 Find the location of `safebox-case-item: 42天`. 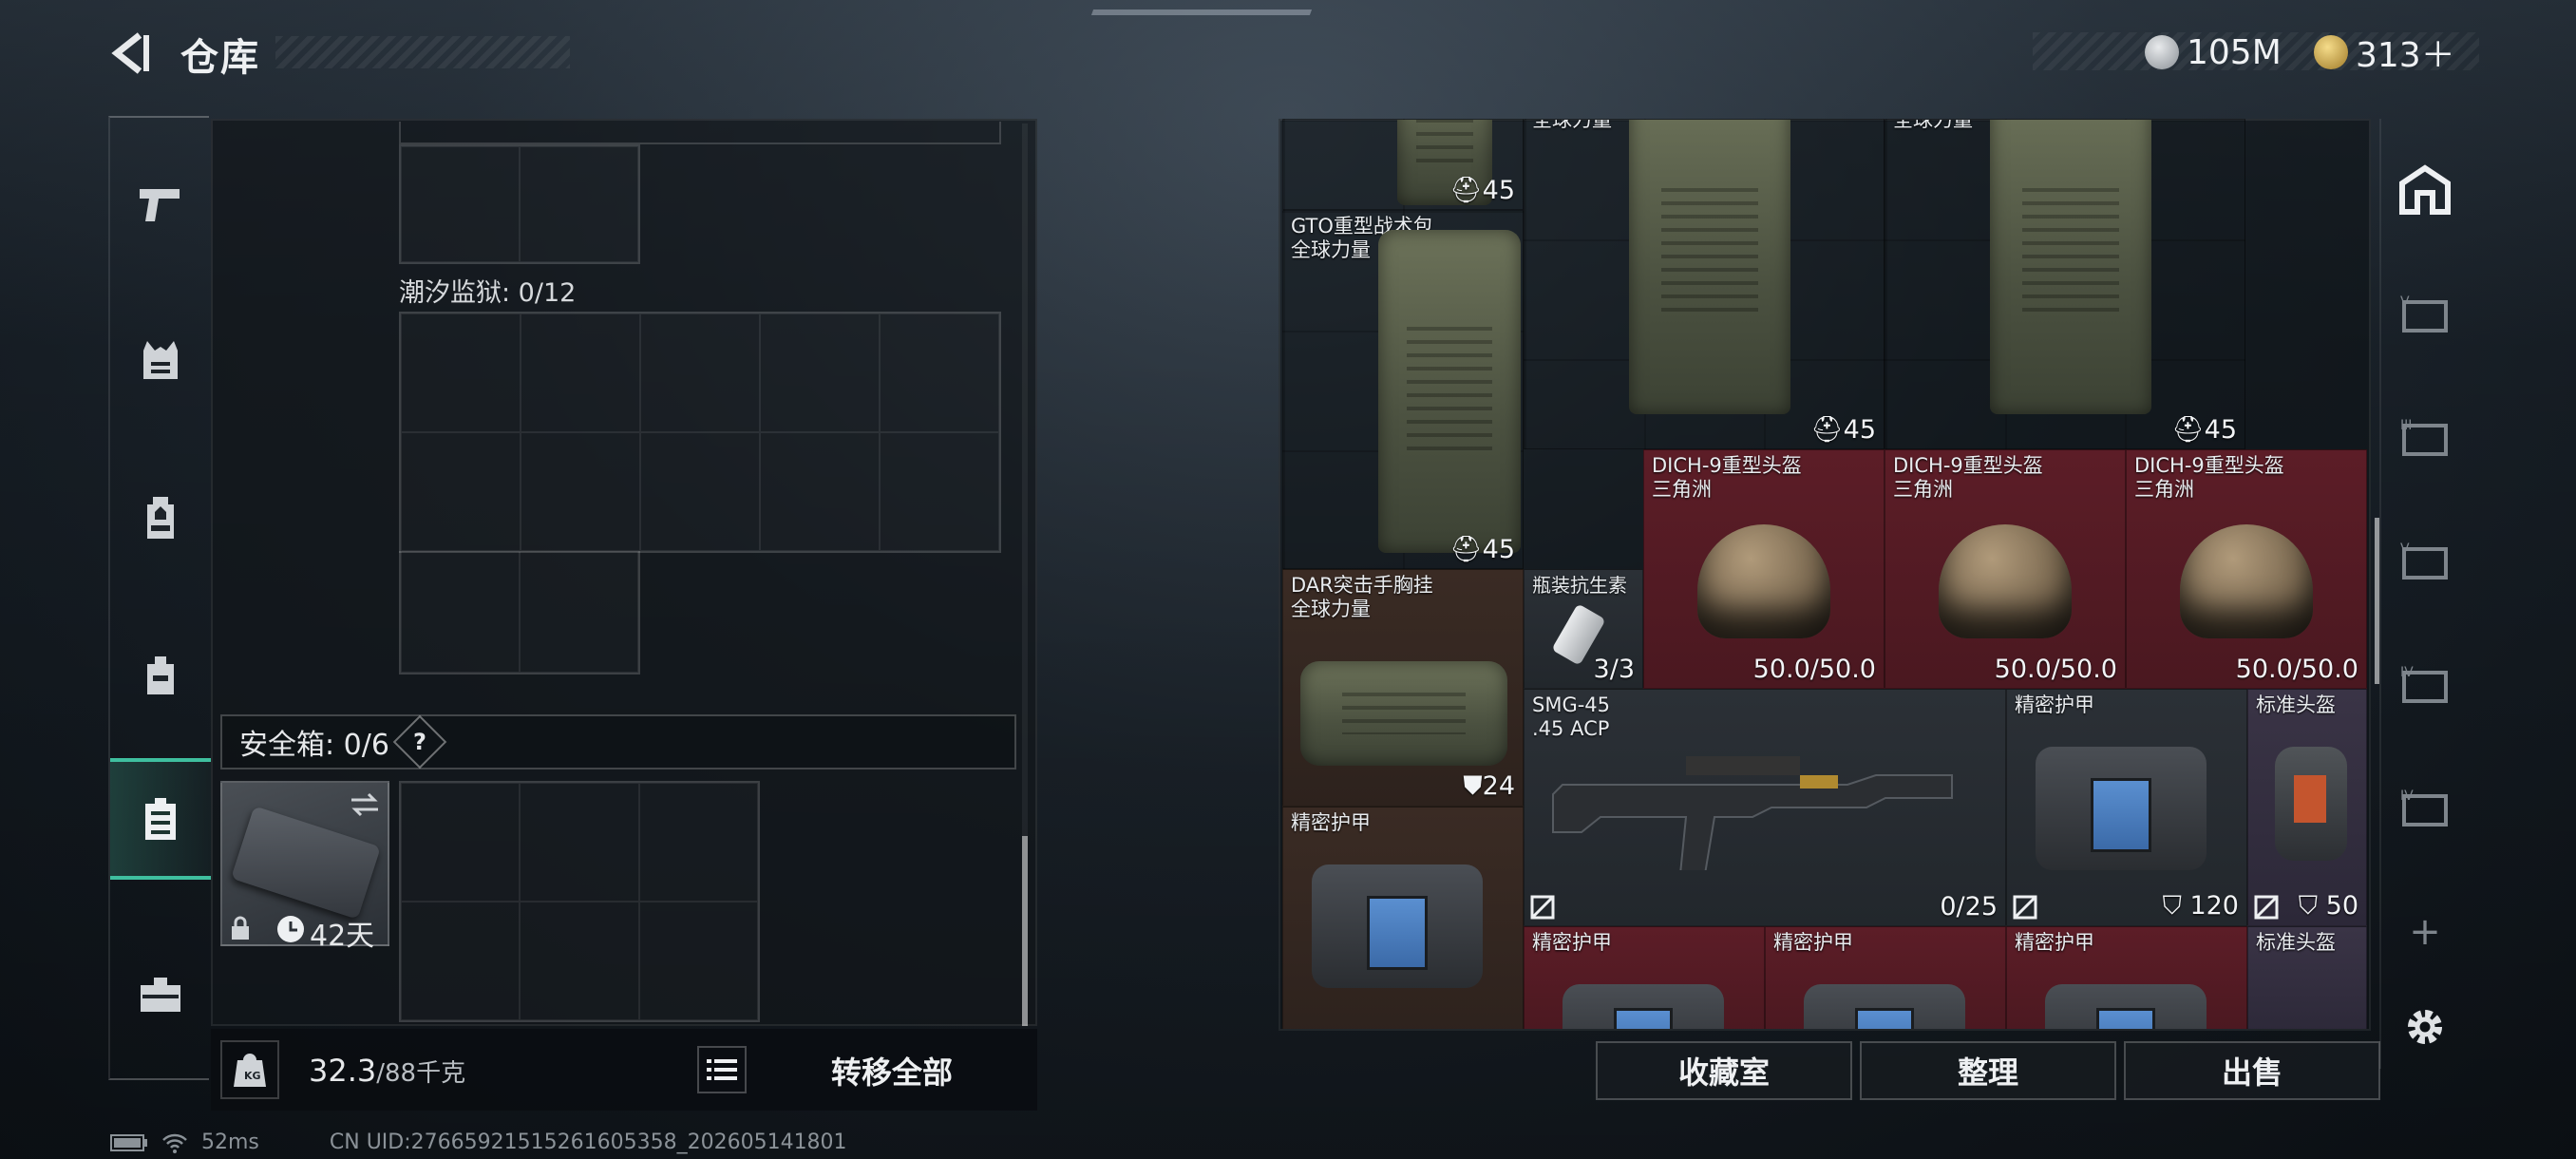

safebox-case-item: 42天 is located at coordinates (304, 867).